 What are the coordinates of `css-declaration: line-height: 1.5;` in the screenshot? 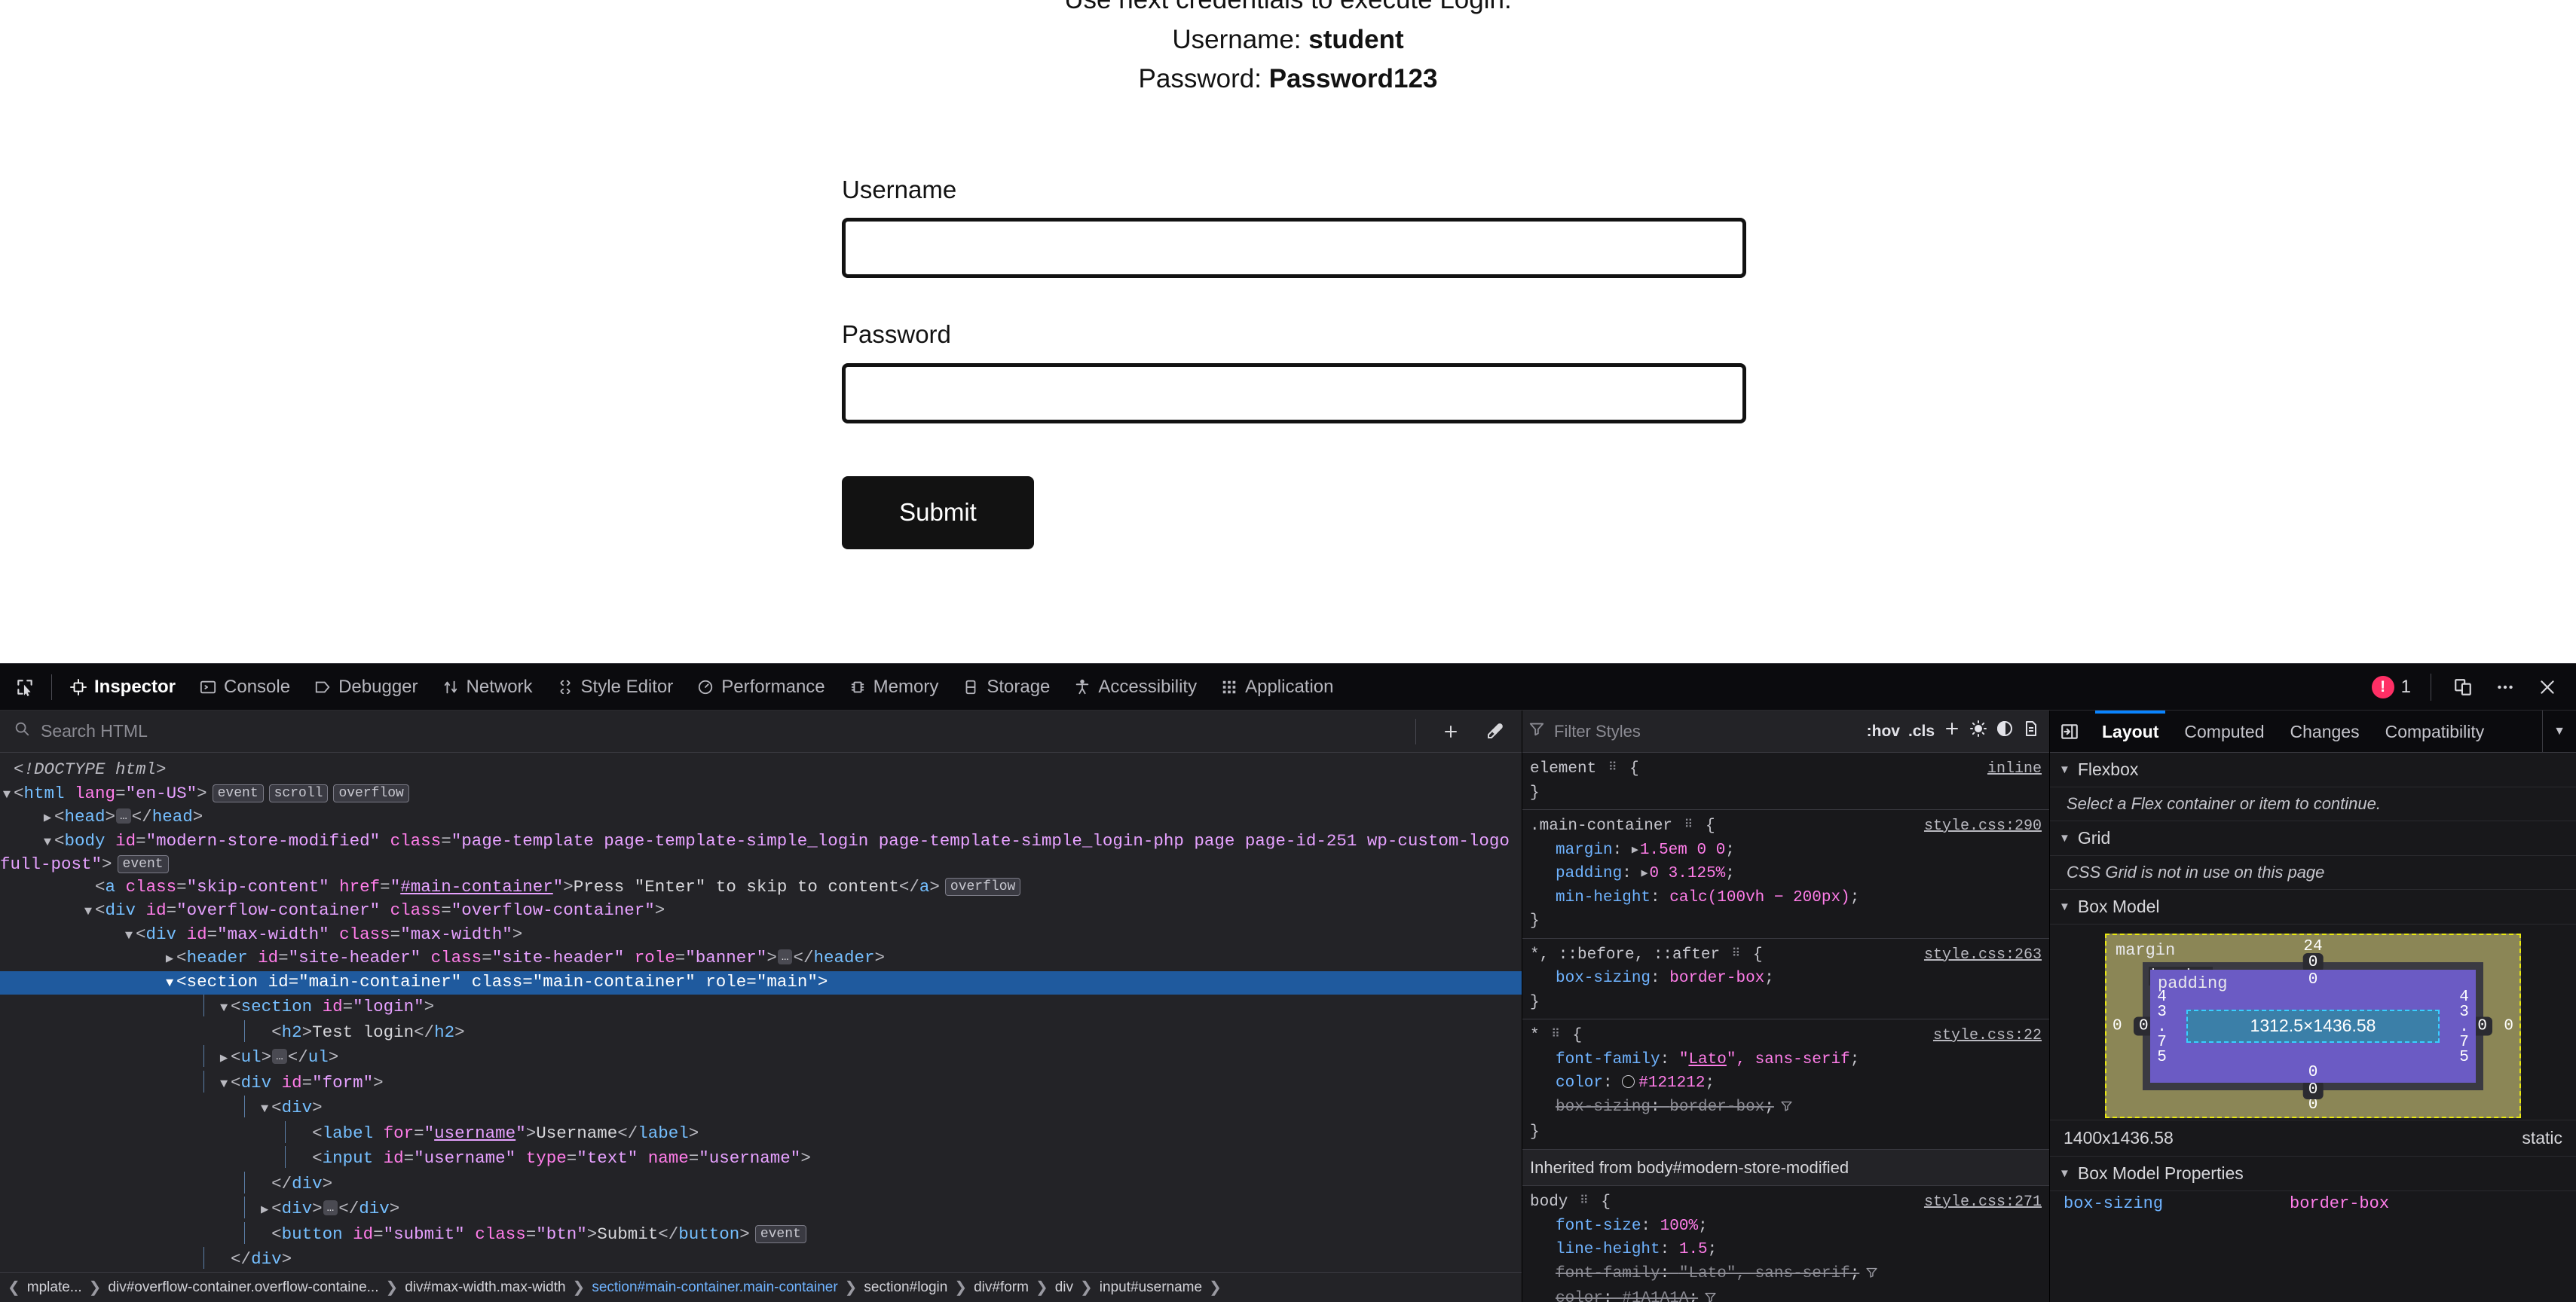 It's located at (1786, 1250).